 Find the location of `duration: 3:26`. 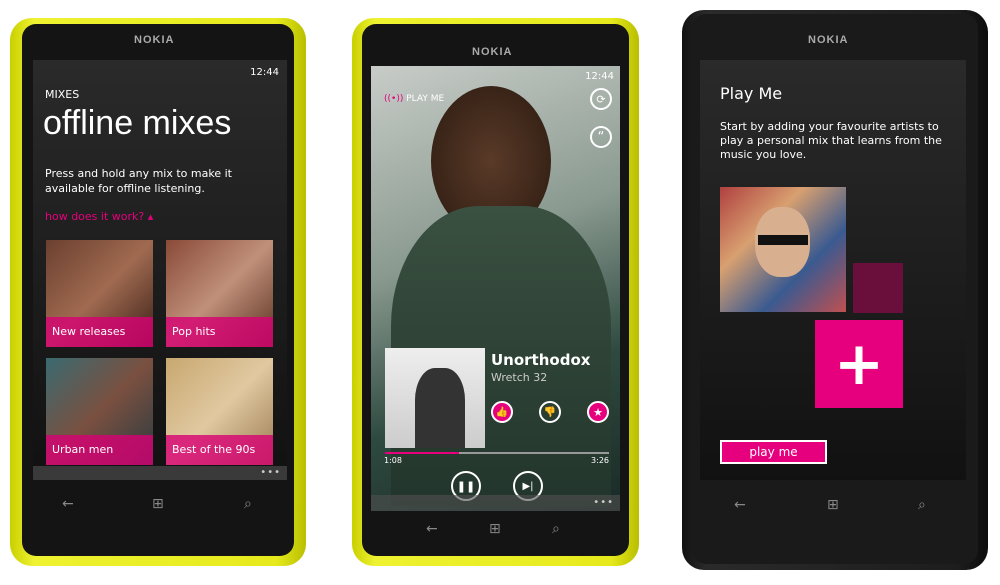

duration: 3:26 is located at coordinates (600, 460).